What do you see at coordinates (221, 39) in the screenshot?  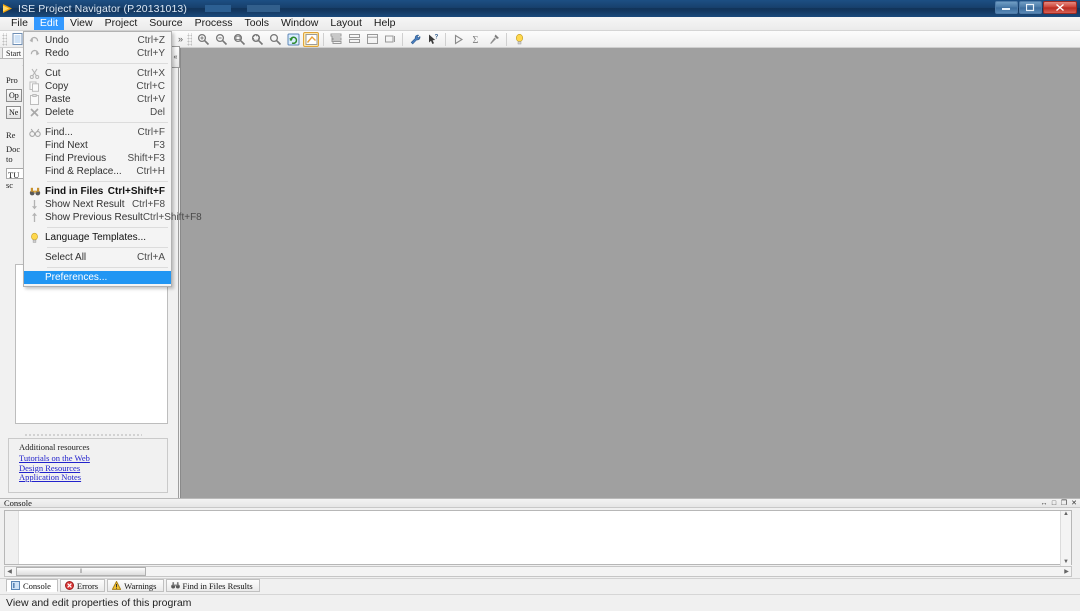 I see `zoom-out-icon` at bounding box center [221, 39].